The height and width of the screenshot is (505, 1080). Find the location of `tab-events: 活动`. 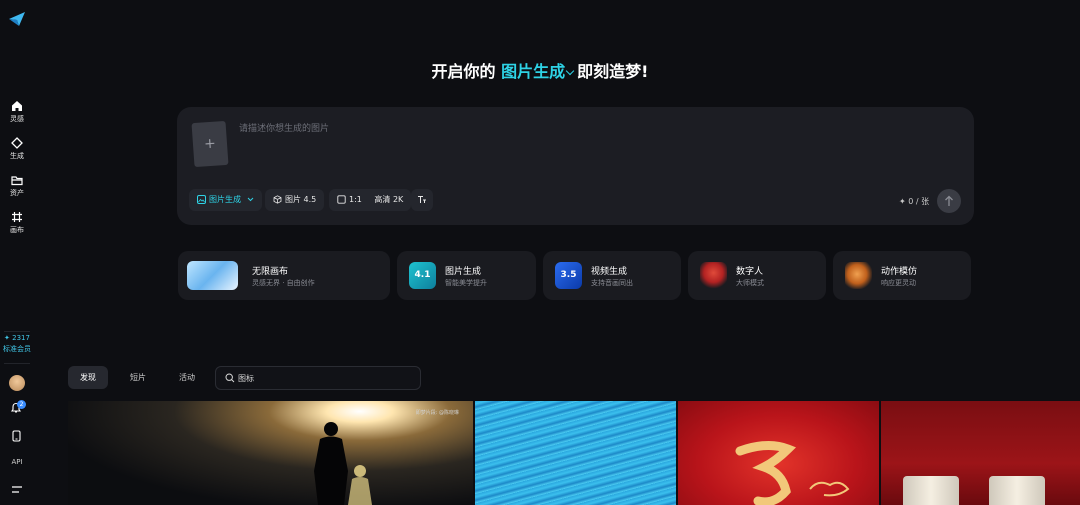

tab-events: 活动 is located at coordinates (187, 377).